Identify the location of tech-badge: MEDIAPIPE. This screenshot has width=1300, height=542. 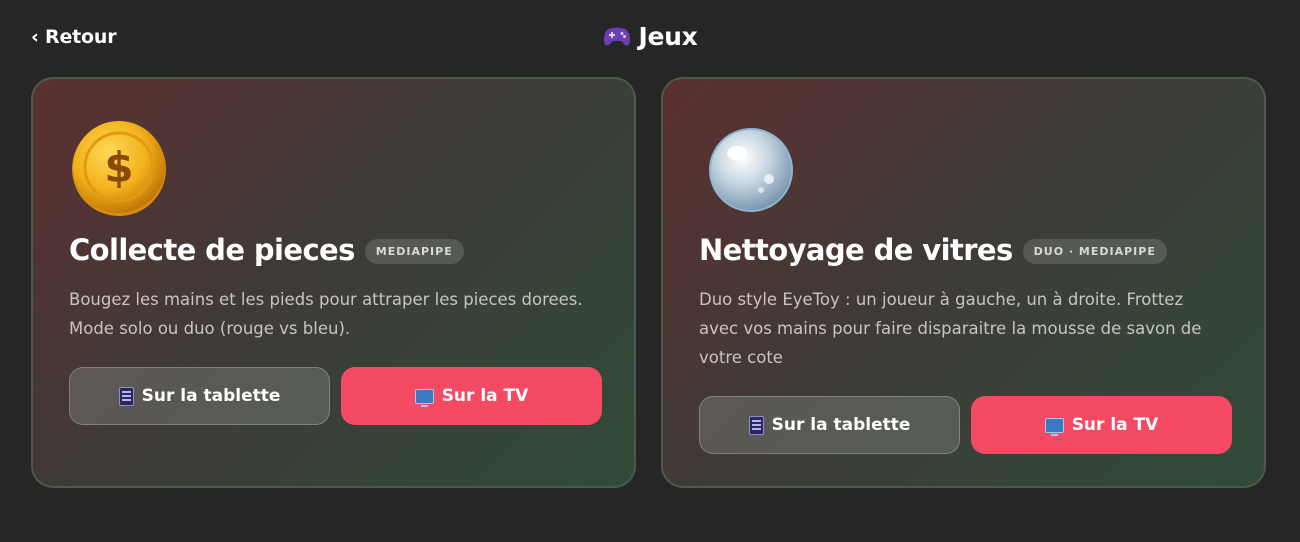
(414, 251).